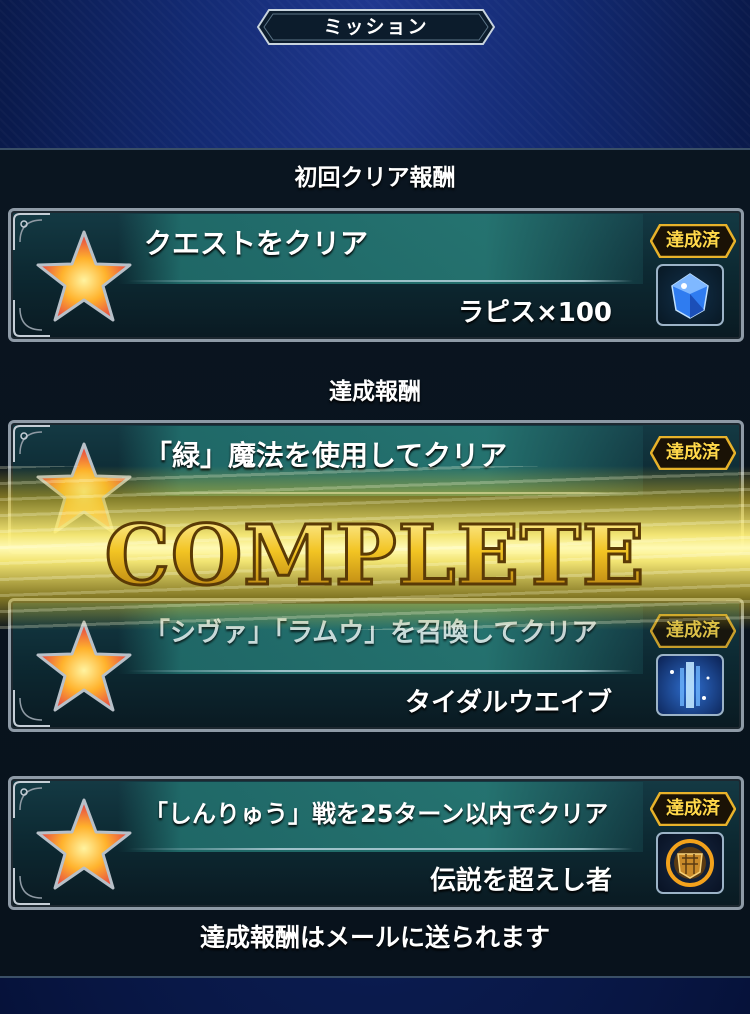  What do you see at coordinates (508, 703) in the screenshot?
I see `mission-reward: タイダルウエイブ` at bounding box center [508, 703].